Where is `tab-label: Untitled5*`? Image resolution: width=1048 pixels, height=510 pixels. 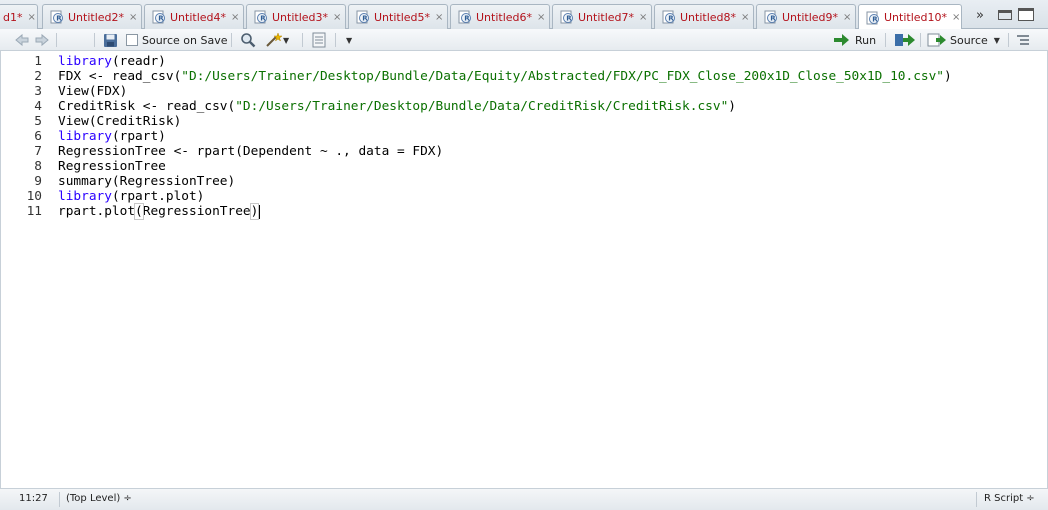 tab-label: Untitled5* is located at coordinates (402, 17).